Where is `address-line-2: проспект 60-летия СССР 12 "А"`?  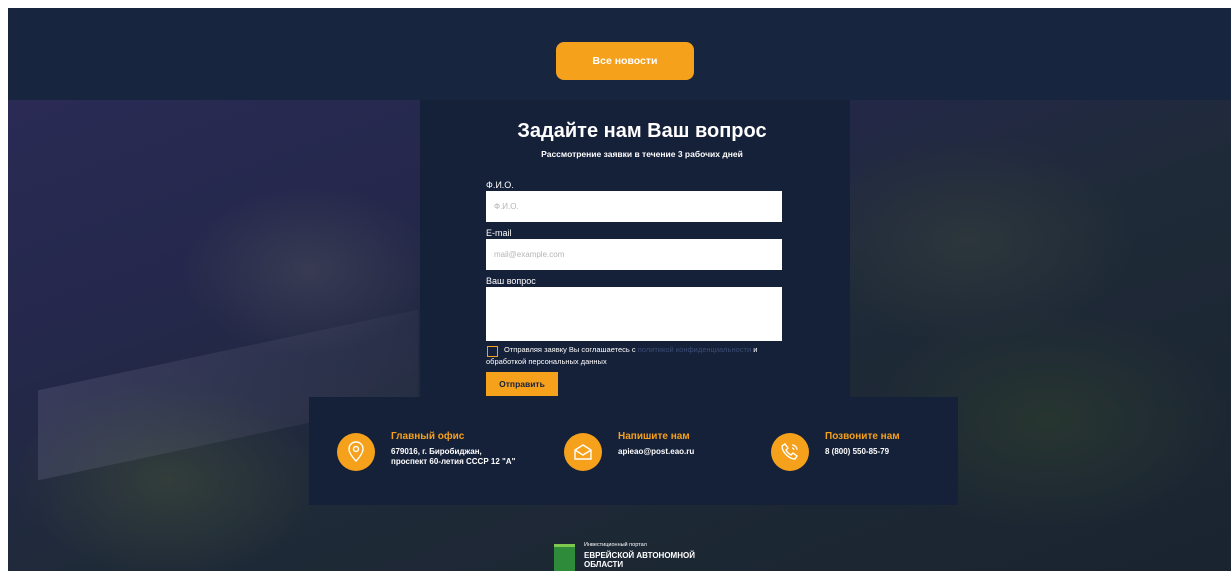
address-line-2: проспект 60-летия СССР 12 "А" is located at coordinates (453, 461).